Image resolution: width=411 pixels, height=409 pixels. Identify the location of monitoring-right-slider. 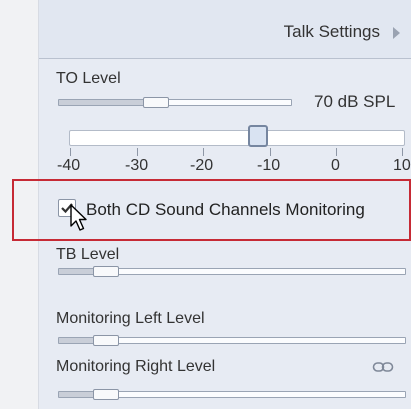
(232, 394).